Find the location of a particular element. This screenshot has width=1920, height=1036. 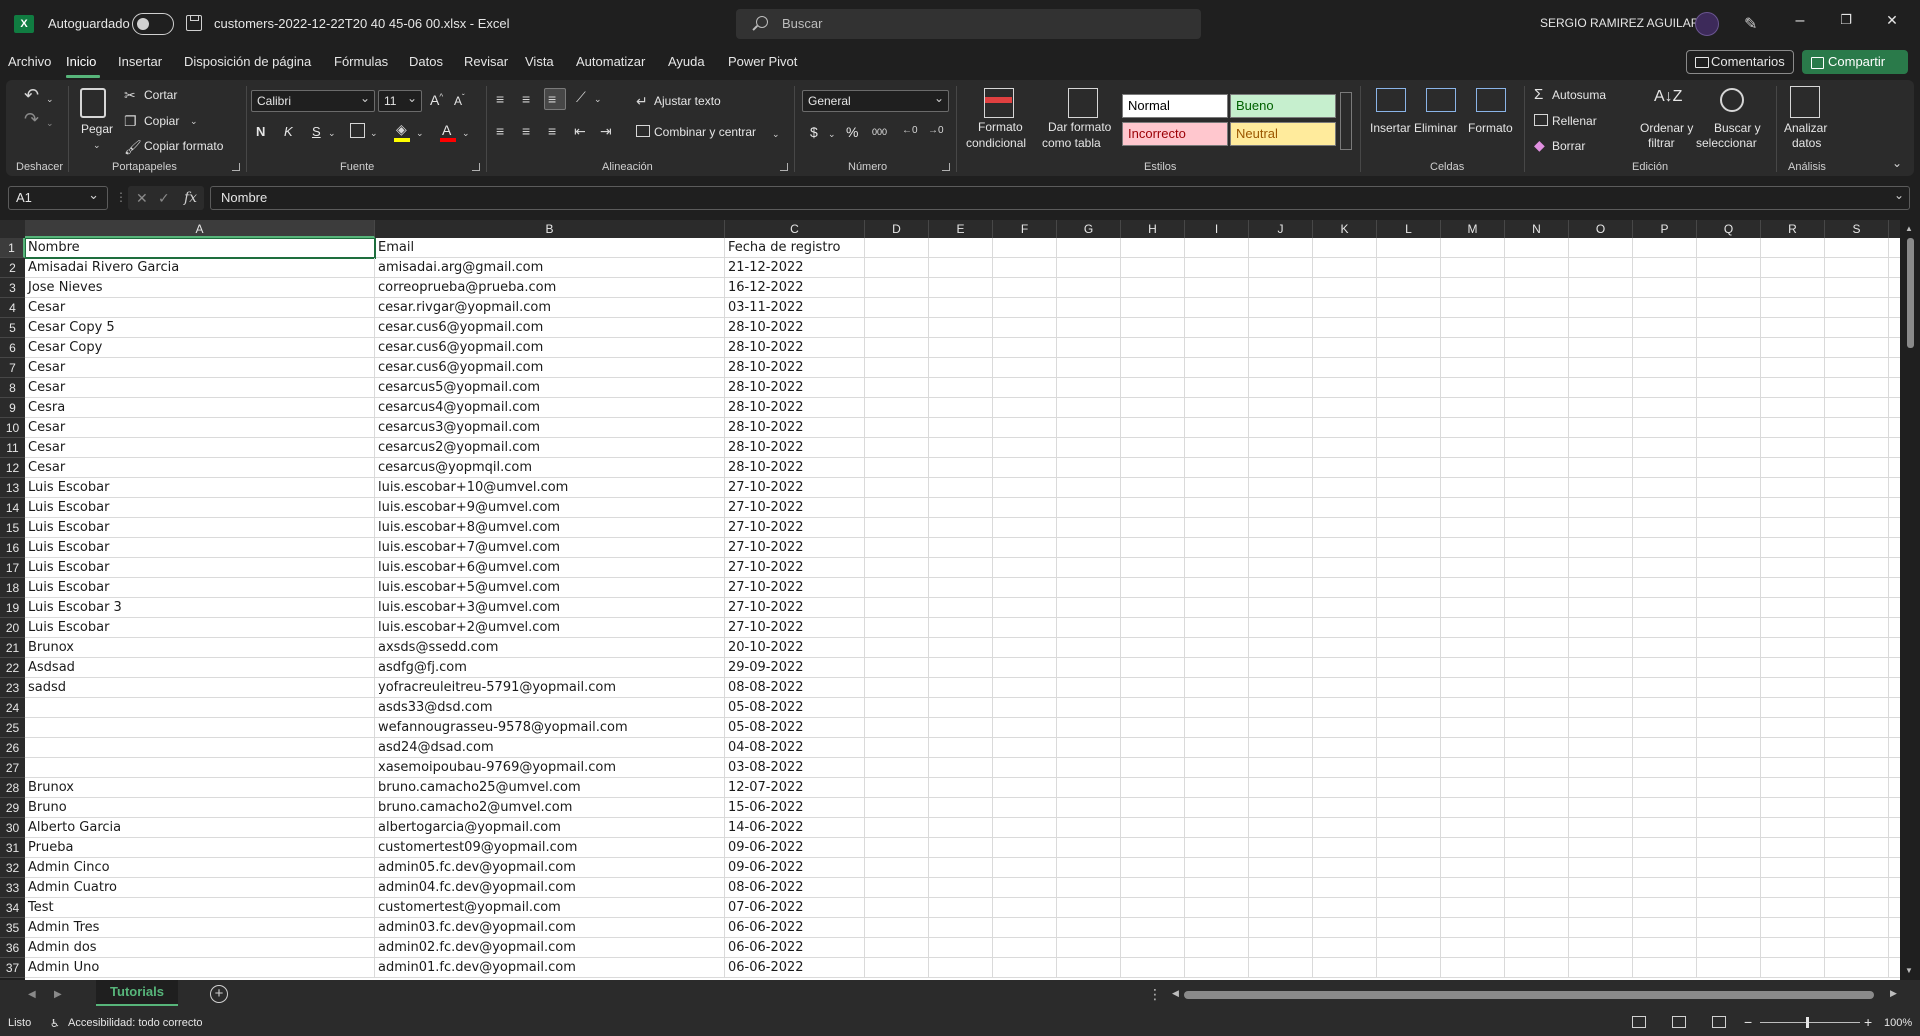

cell: Admin Tres is located at coordinates (200, 928).